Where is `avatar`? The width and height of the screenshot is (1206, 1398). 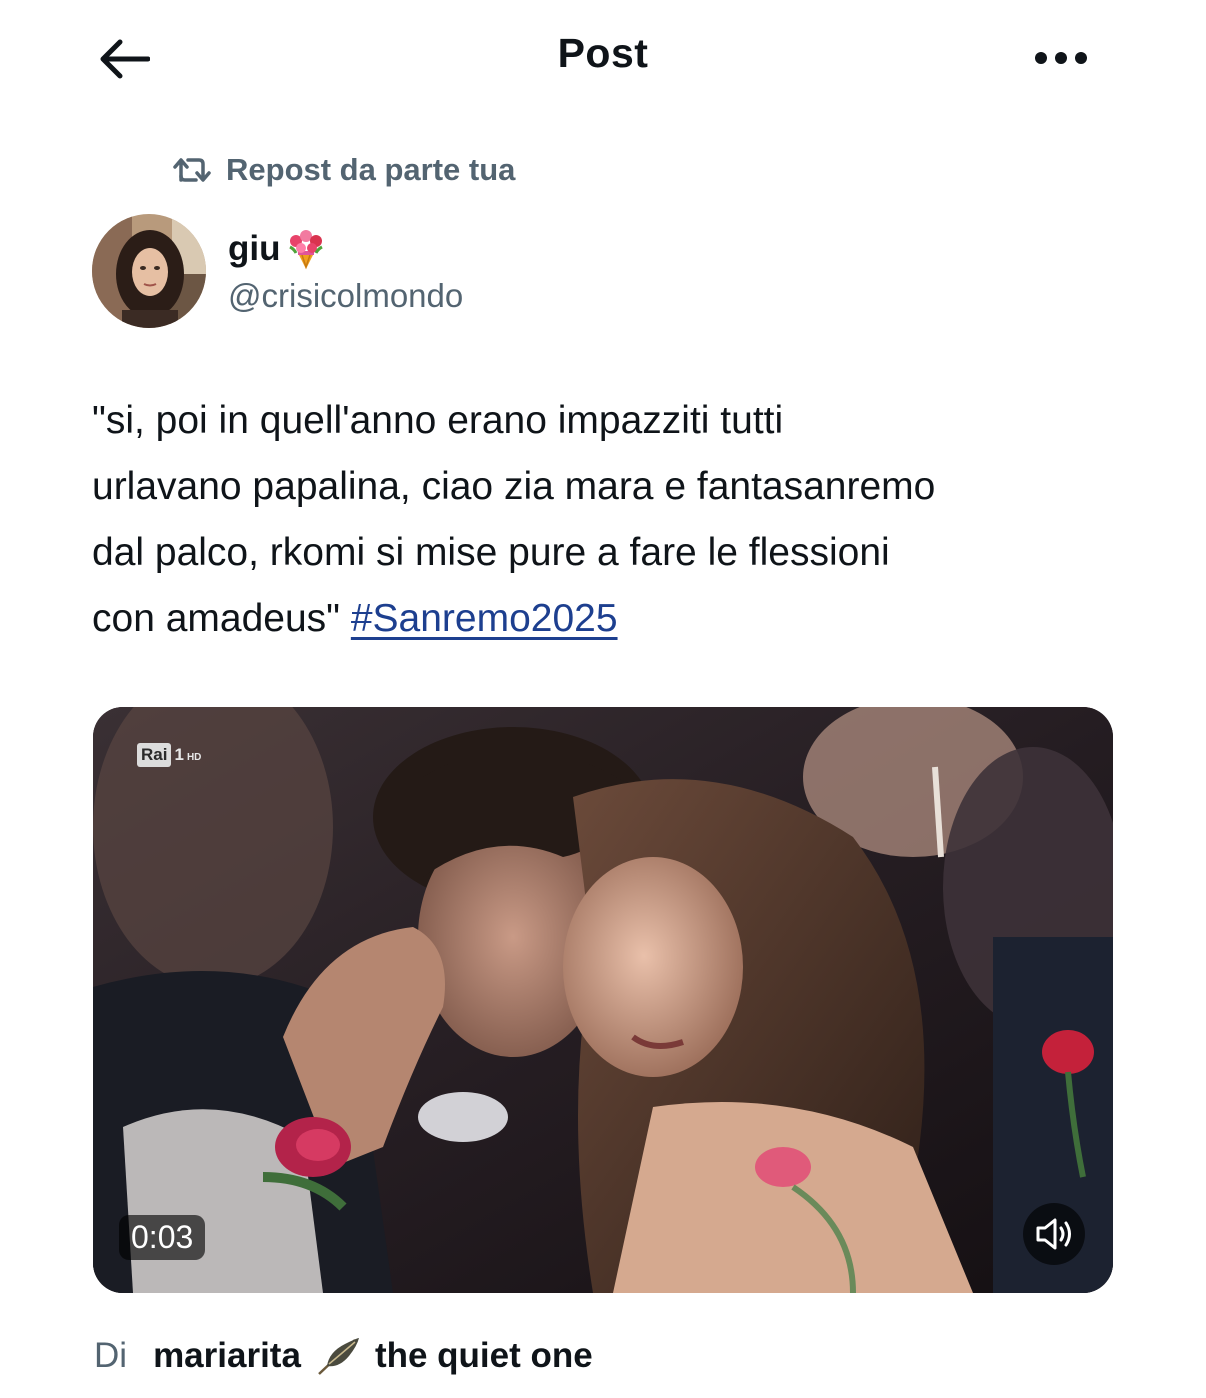
avatar is located at coordinates (149, 271).